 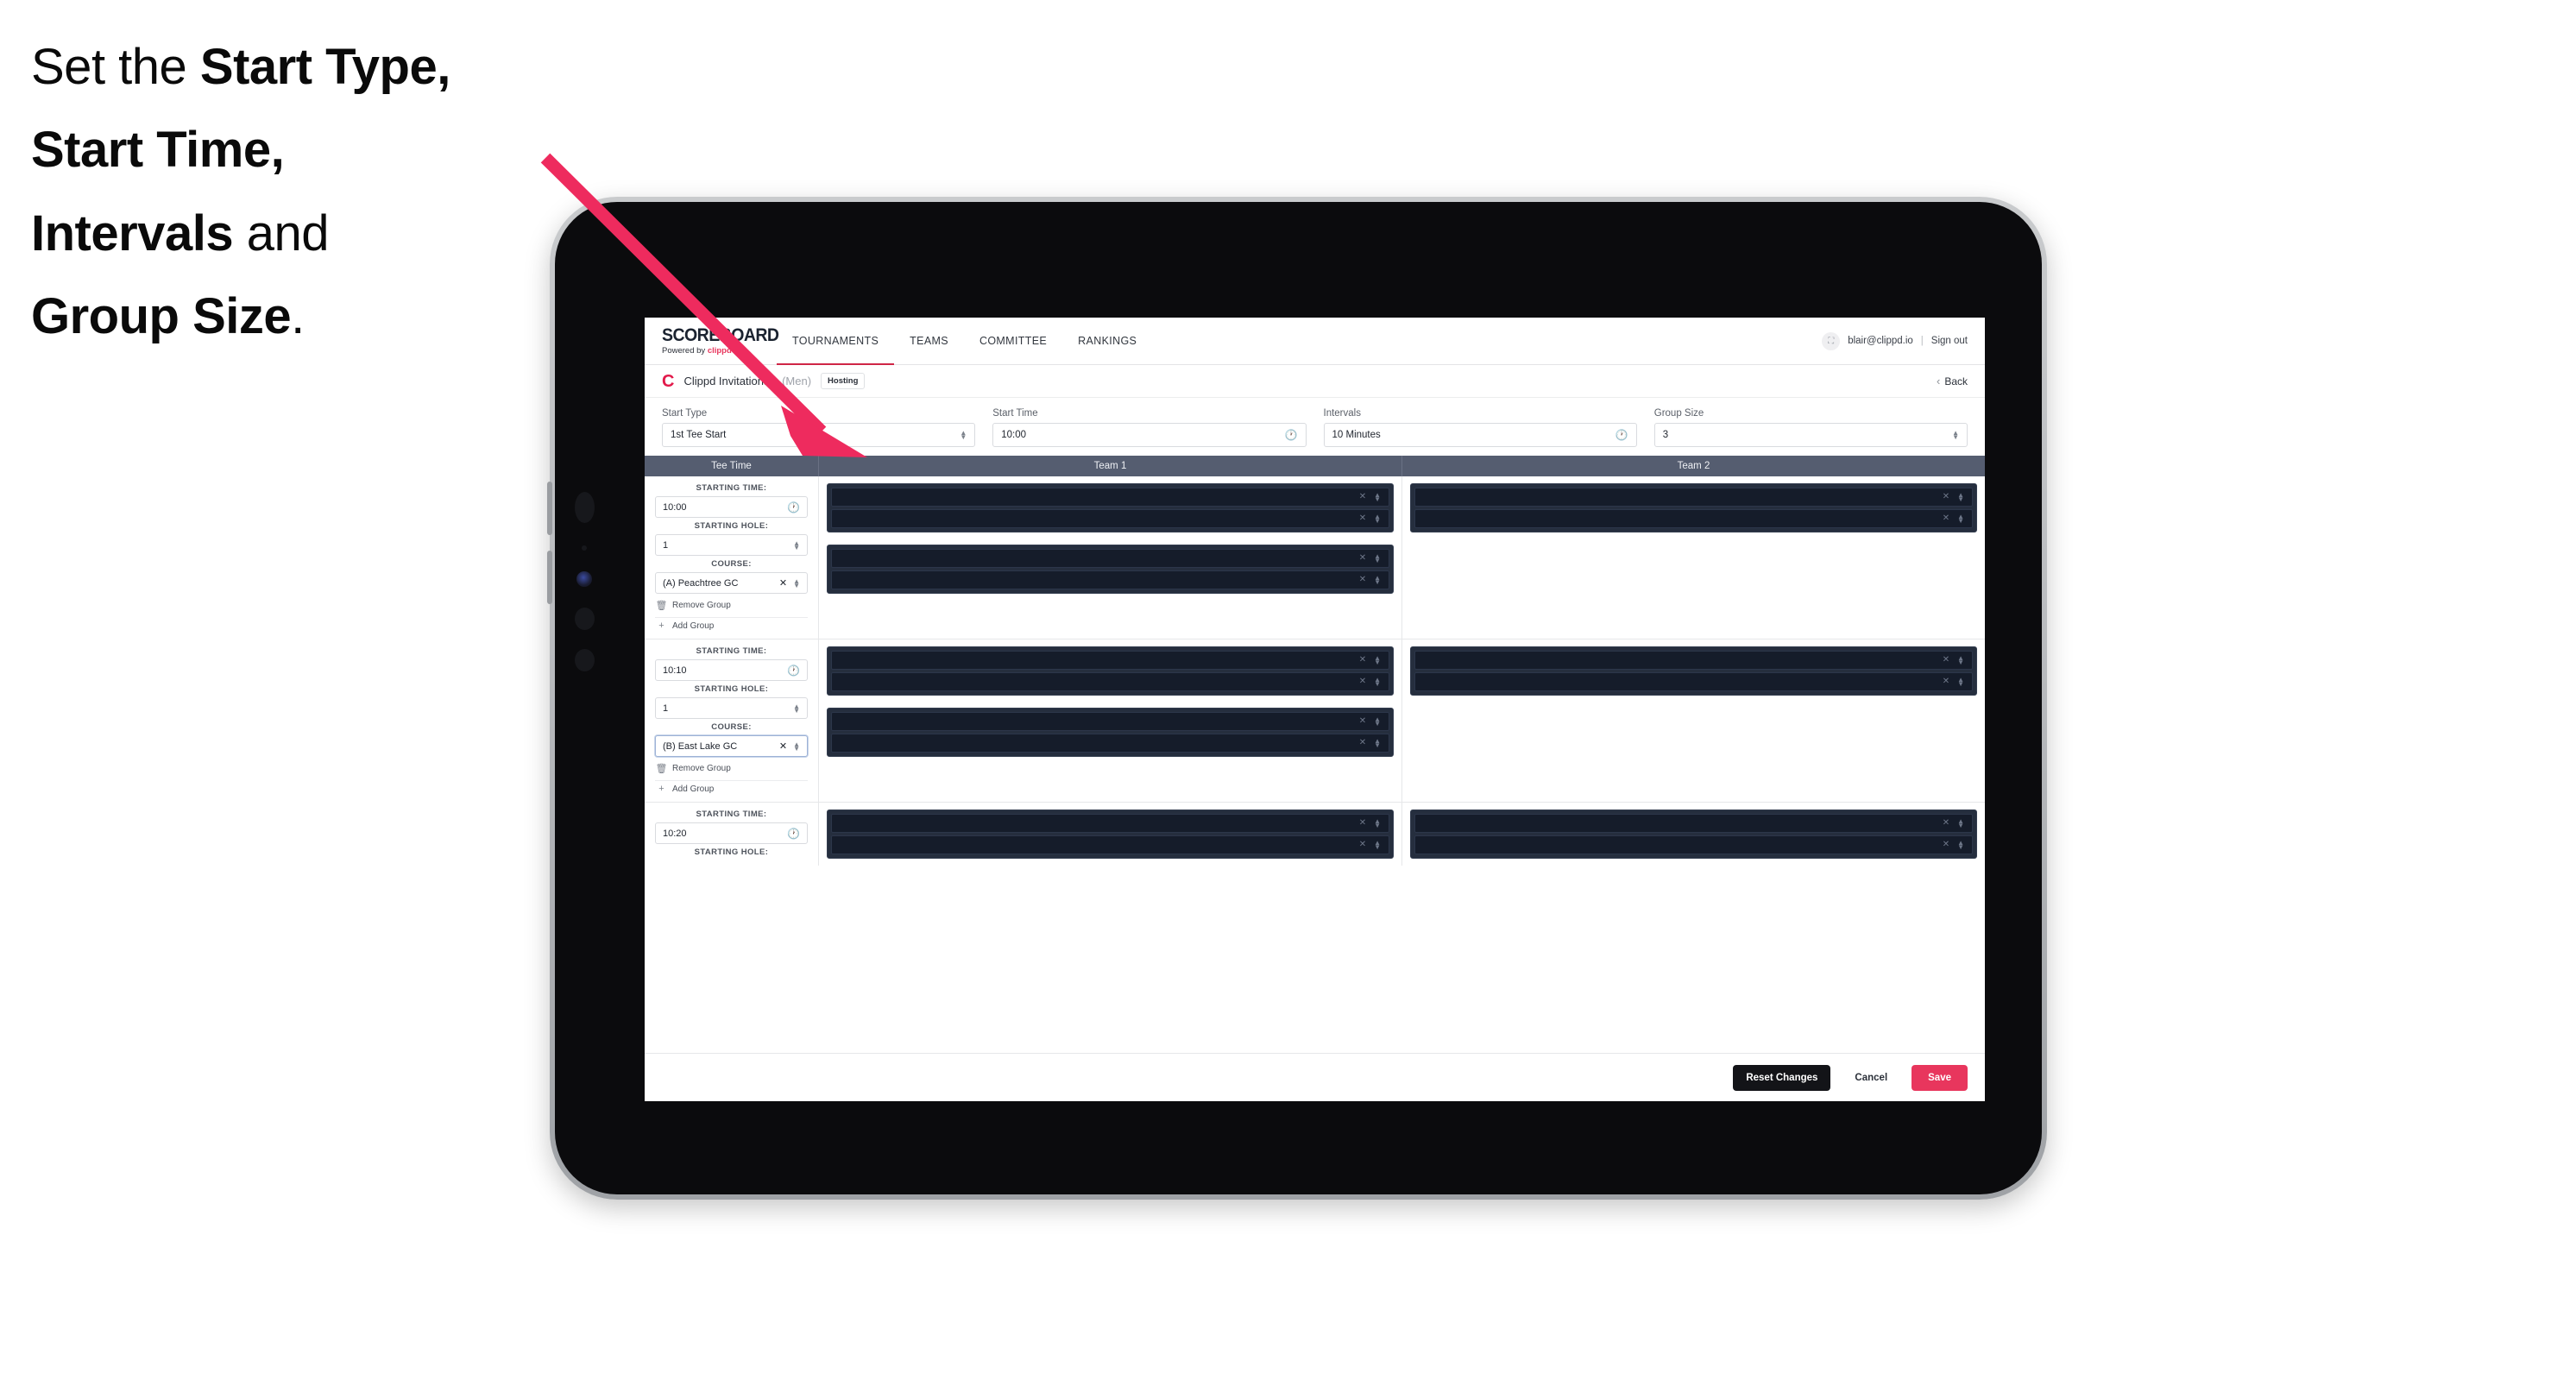 What do you see at coordinates (712, 341) in the screenshot?
I see `app-logo: SCOREBOARD Powered by clippd` at bounding box center [712, 341].